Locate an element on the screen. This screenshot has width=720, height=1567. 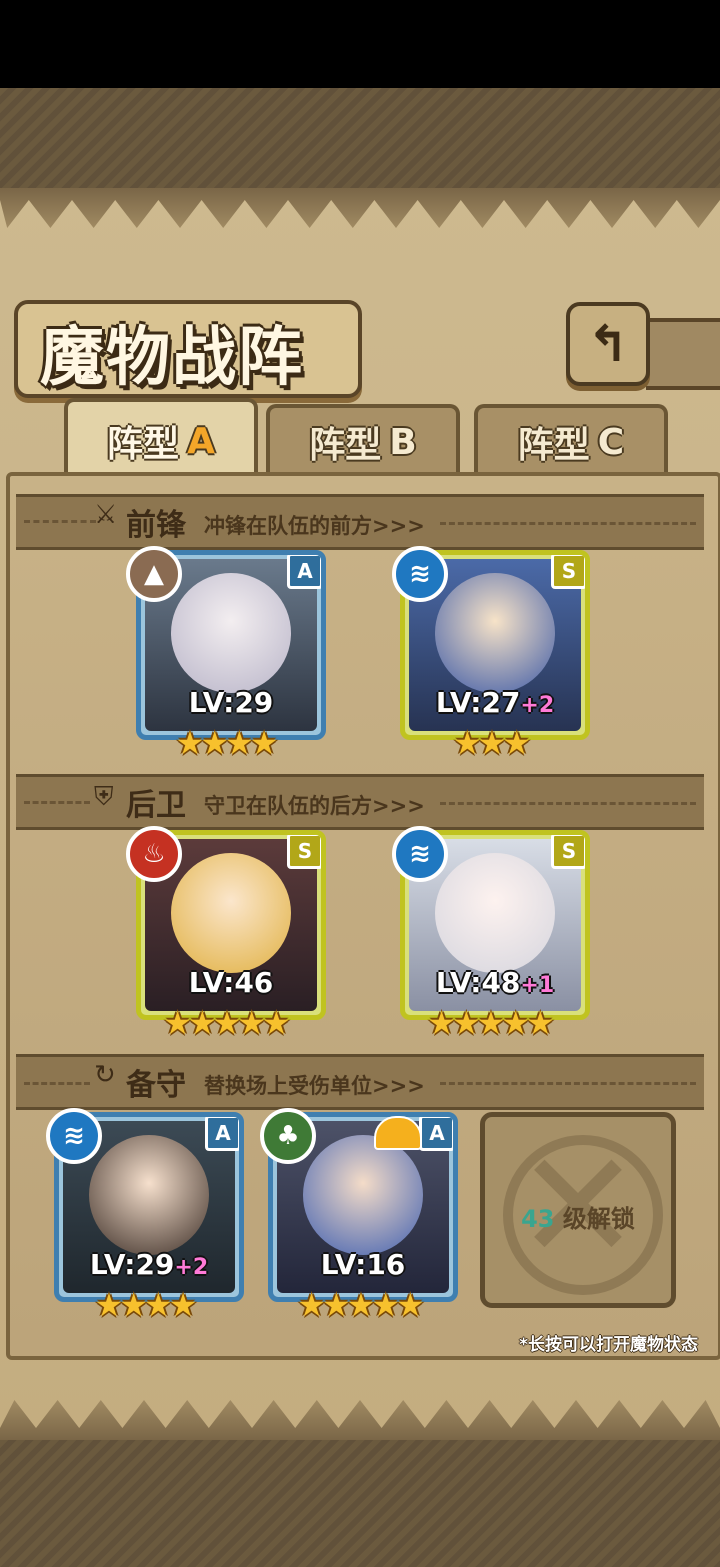
level-label: LV:27+2 is located at coordinates (495, 702).